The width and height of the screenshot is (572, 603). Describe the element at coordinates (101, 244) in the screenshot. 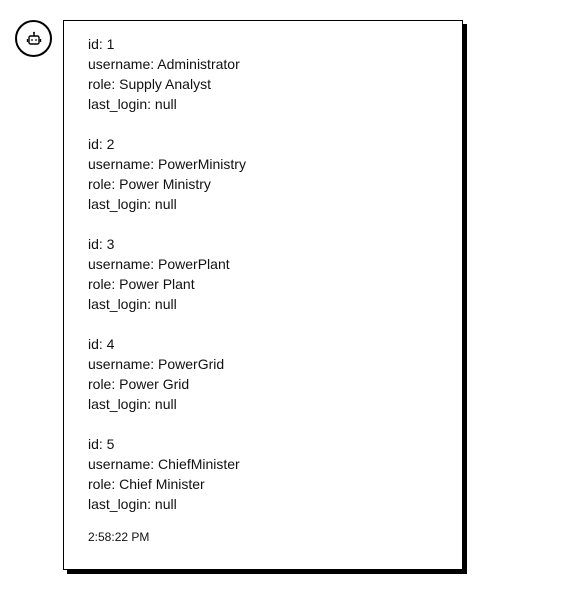

I see `record-id: id: 3` at that location.